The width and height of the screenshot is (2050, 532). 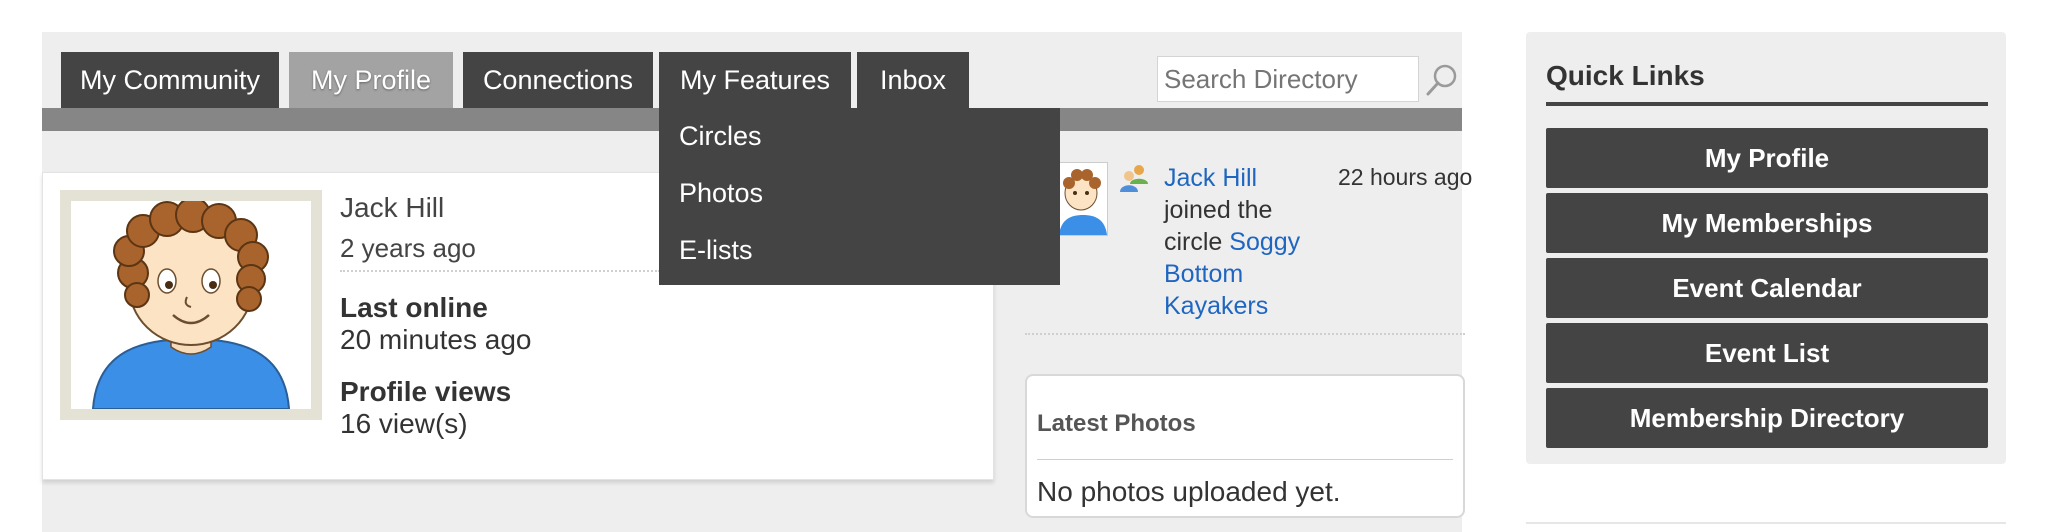 What do you see at coordinates (1766, 523) in the screenshot?
I see `sidebar-divider` at bounding box center [1766, 523].